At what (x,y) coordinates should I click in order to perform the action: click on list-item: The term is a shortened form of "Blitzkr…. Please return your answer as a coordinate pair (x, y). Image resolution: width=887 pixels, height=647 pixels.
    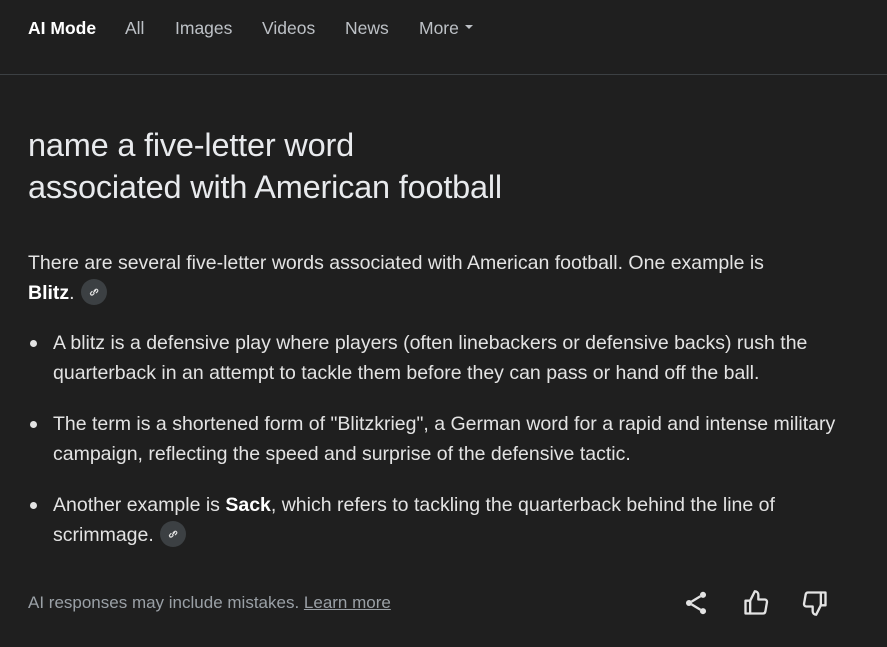
    Looking at the image, I should click on (443, 439).